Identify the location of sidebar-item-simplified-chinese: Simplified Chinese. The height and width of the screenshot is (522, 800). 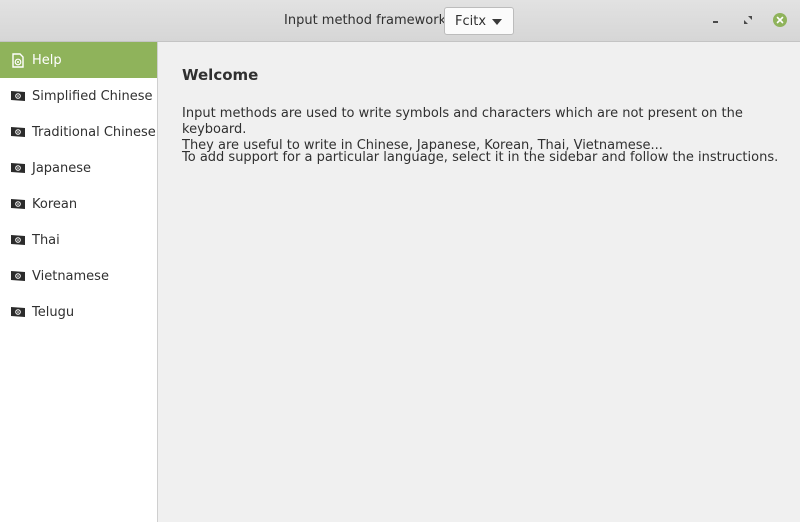
(78, 96).